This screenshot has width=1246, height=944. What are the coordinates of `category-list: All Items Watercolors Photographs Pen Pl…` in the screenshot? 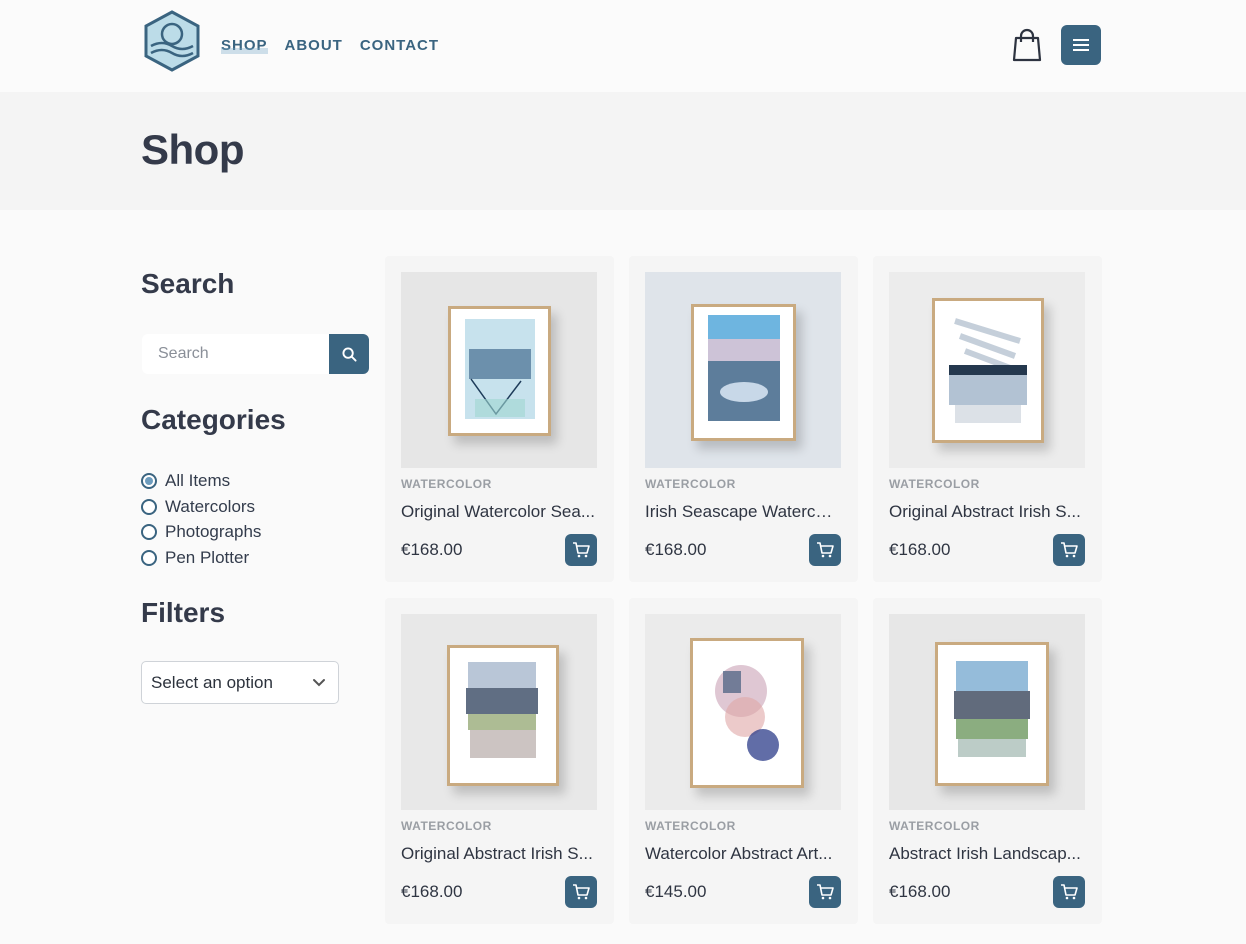 It's located at (201, 519).